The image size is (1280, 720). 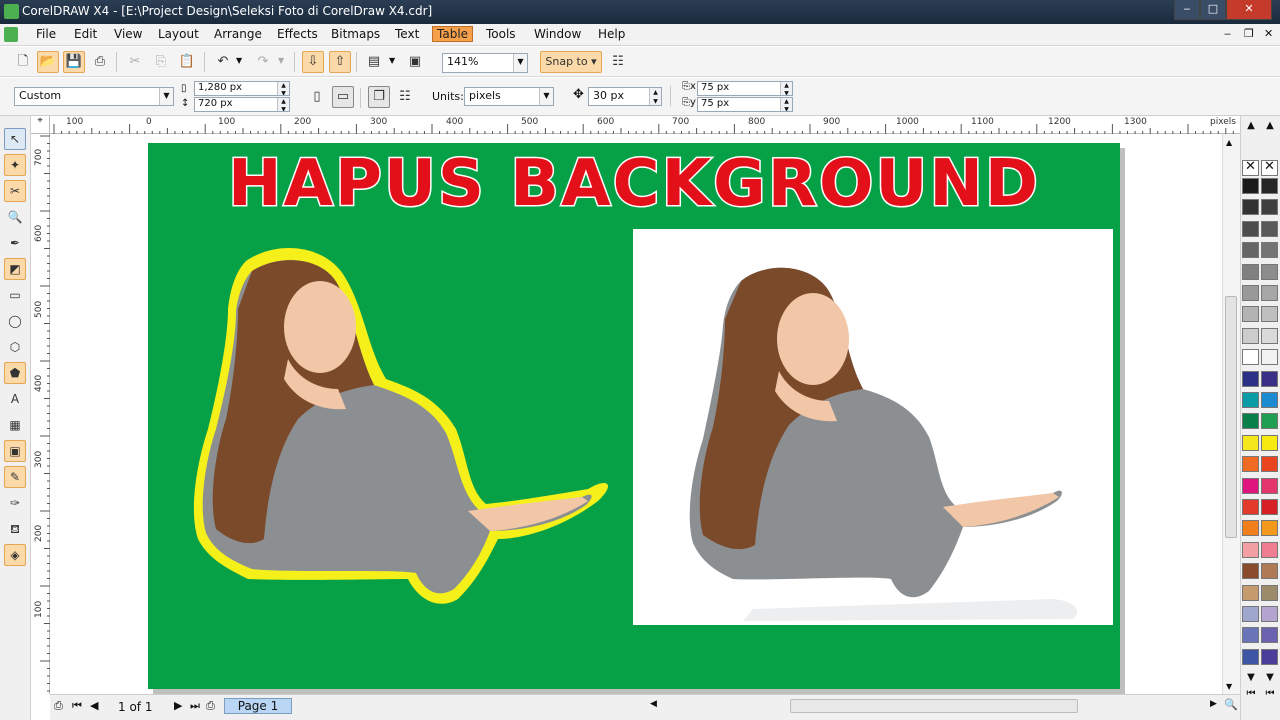 What do you see at coordinates (405, 97) in the screenshot?
I see `current-page-icon: ☷` at bounding box center [405, 97].